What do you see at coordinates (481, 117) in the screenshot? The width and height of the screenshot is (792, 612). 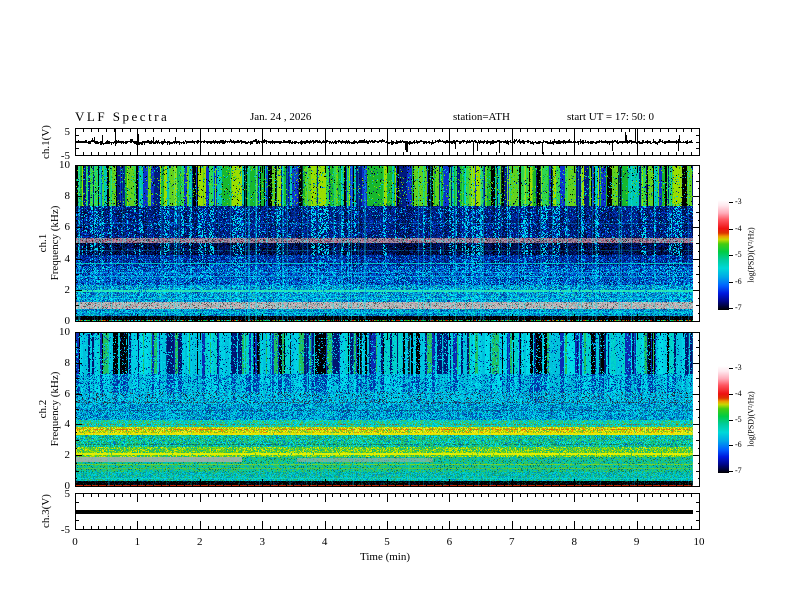 I see `station-label: station=ATH` at bounding box center [481, 117].